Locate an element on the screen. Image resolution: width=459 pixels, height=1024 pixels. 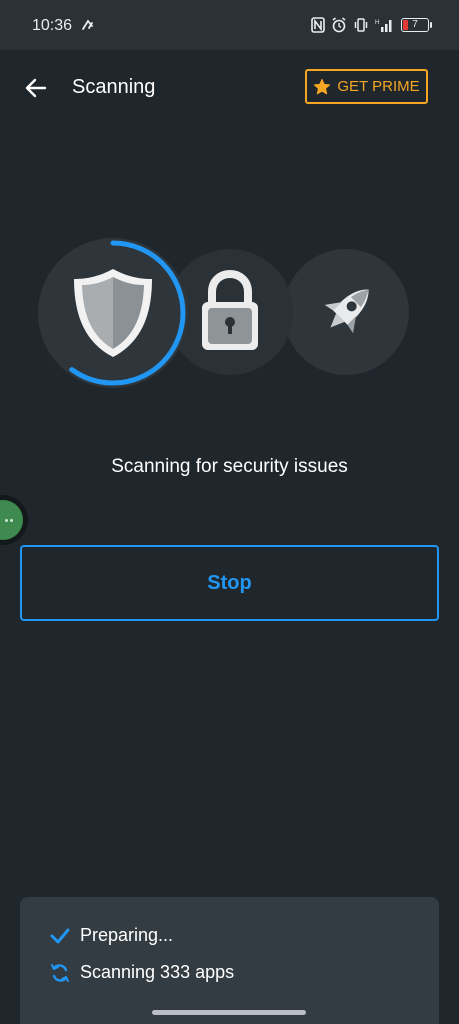
nfc-icon is located at coordinates (318, 25).